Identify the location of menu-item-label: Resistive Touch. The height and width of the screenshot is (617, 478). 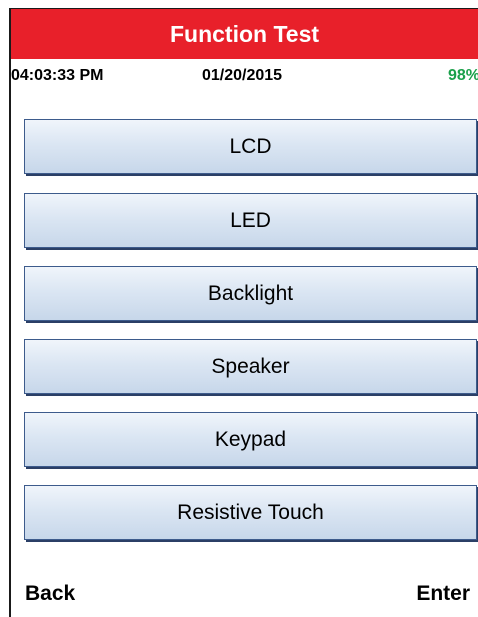
(250, 512).